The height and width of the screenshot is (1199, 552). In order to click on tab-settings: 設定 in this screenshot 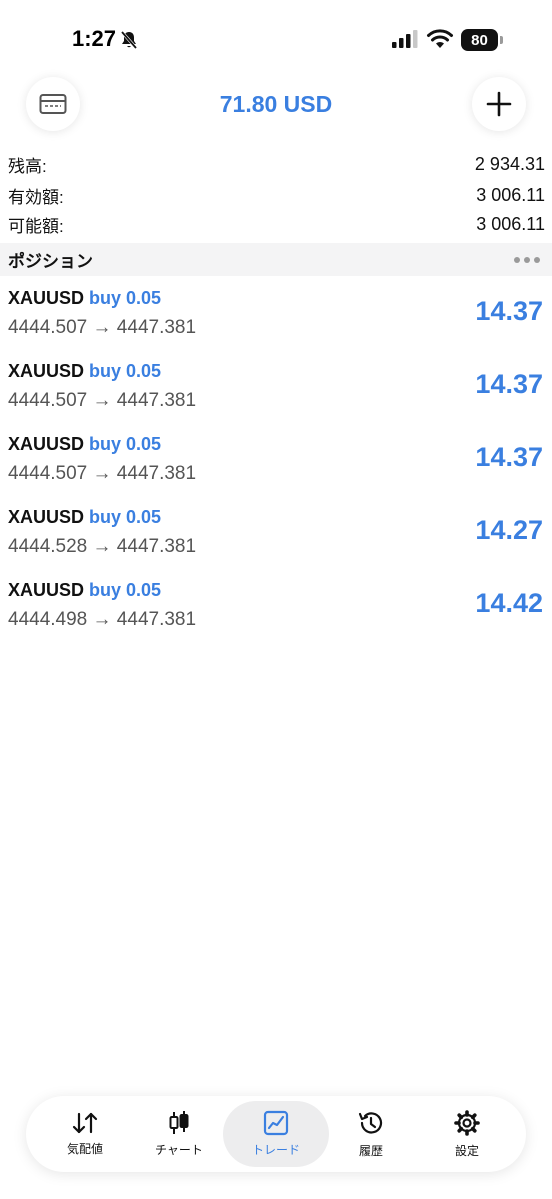, I will do `click(467, 1134)`.